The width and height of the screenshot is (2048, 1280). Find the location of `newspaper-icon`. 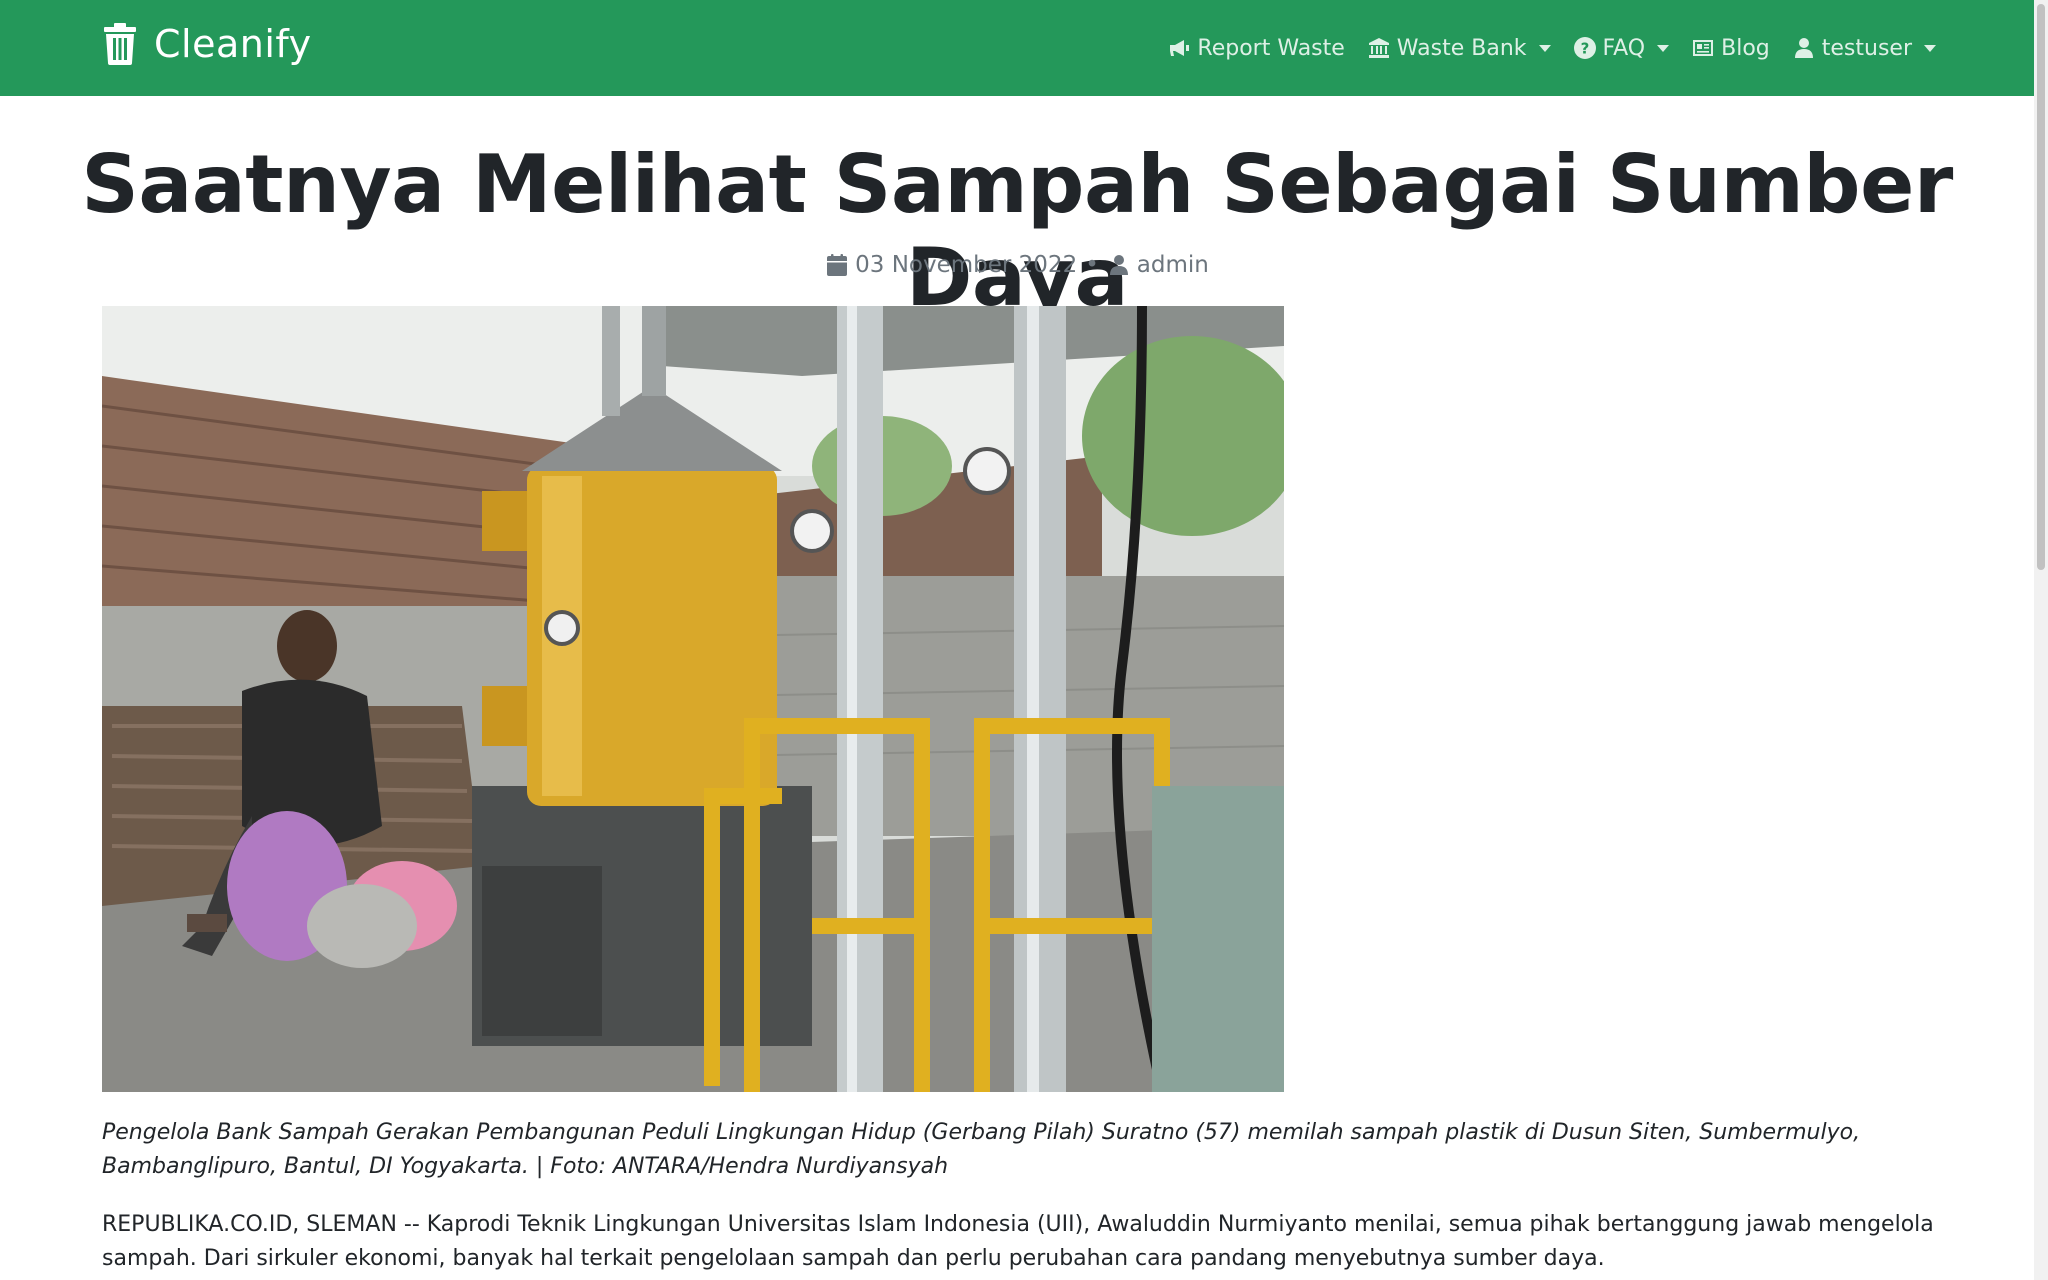

newspaper-icon is located at coordinates (1703, 48).